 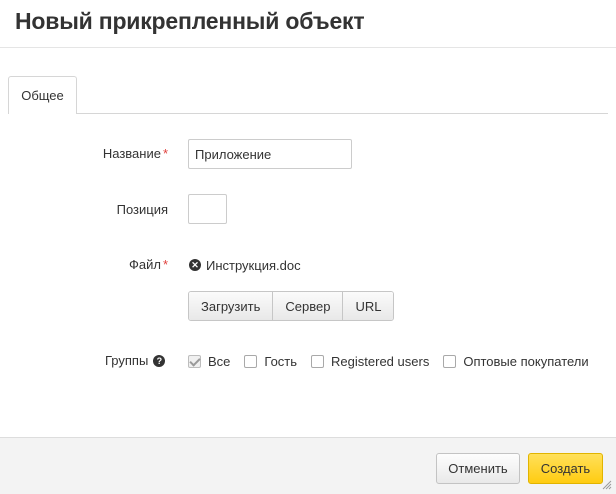 I want to click on tab-general: Общее, so click(x=42, y=95).